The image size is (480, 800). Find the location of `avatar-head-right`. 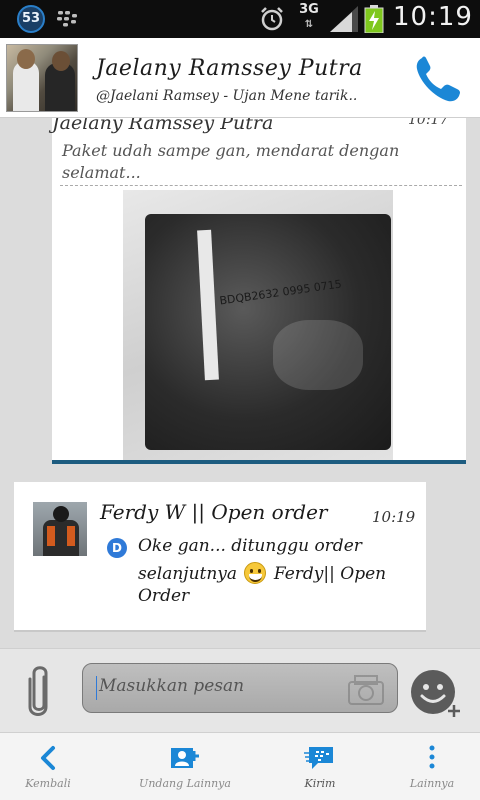

avatar-head-right is located at coordinates (61, 61).